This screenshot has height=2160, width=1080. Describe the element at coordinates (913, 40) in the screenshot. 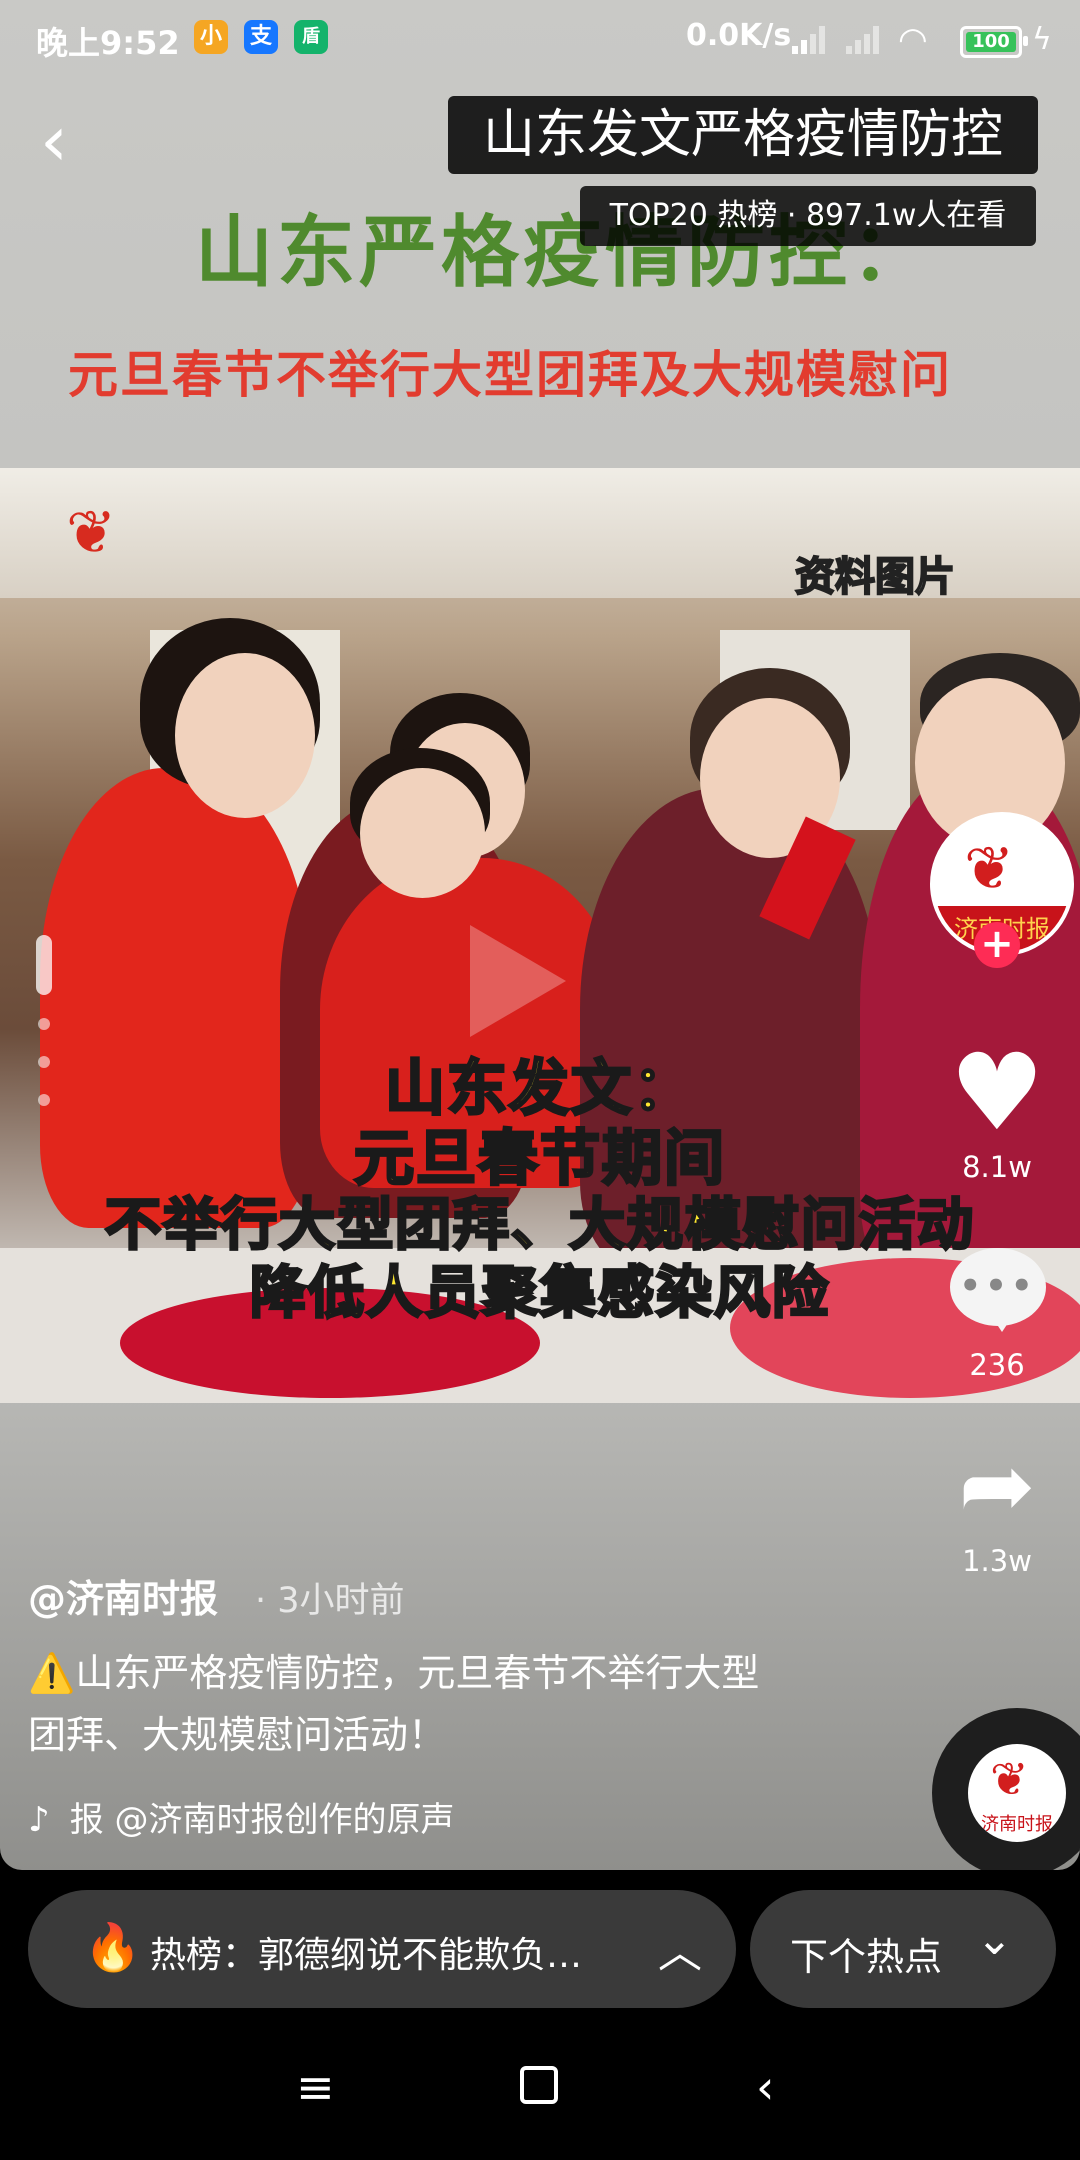

I see `wifi-icon: ◠` at that location.